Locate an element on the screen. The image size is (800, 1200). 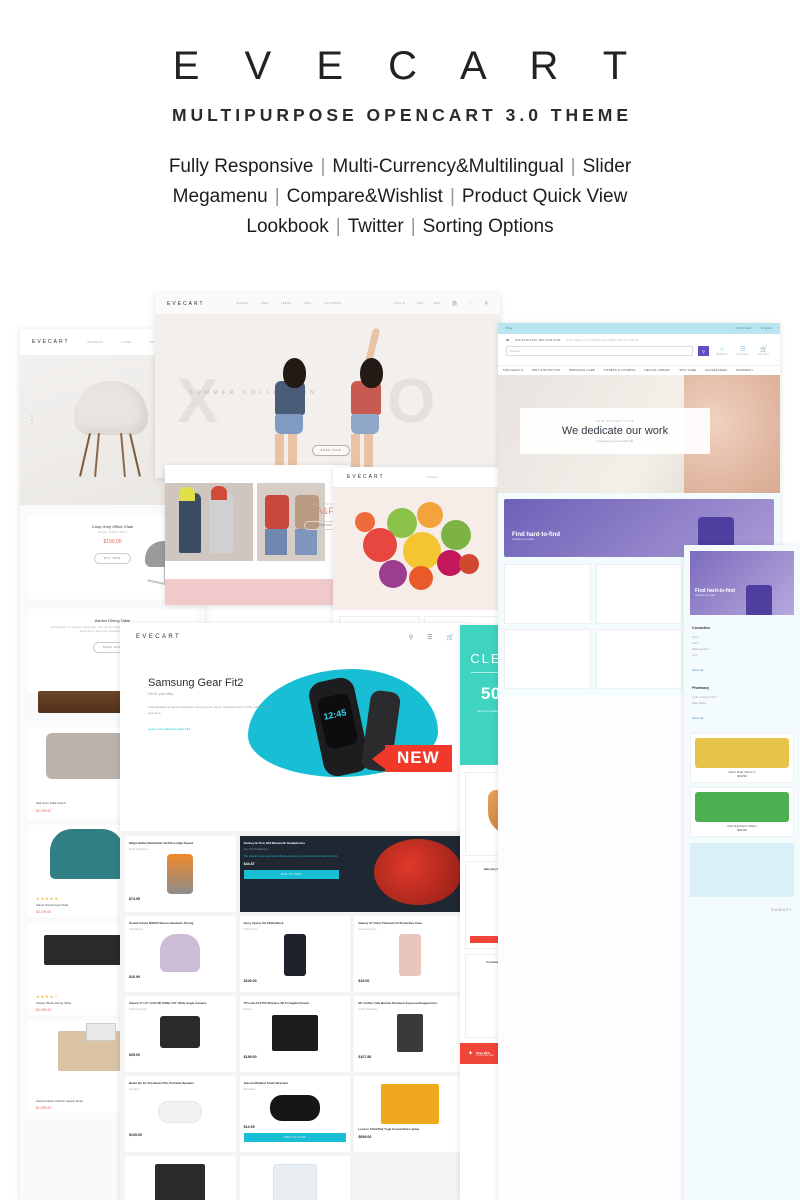
fashion-nav-men: MEN is located at coordinates (264, 303).